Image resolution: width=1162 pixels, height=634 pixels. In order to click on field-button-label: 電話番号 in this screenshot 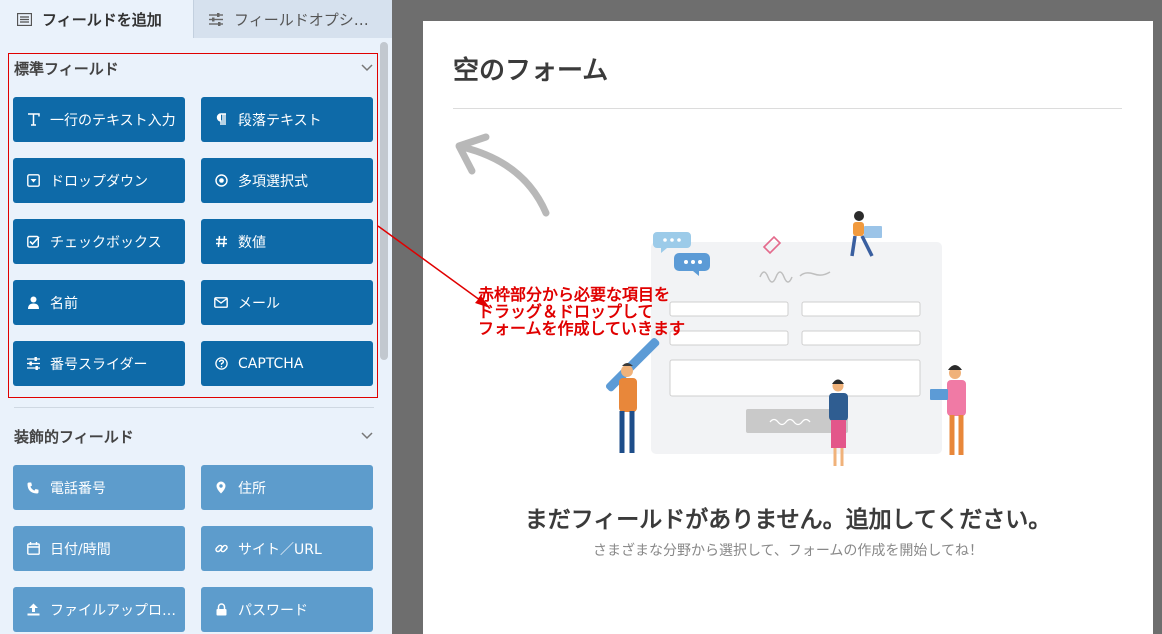, I will do `click(78, 488)`.